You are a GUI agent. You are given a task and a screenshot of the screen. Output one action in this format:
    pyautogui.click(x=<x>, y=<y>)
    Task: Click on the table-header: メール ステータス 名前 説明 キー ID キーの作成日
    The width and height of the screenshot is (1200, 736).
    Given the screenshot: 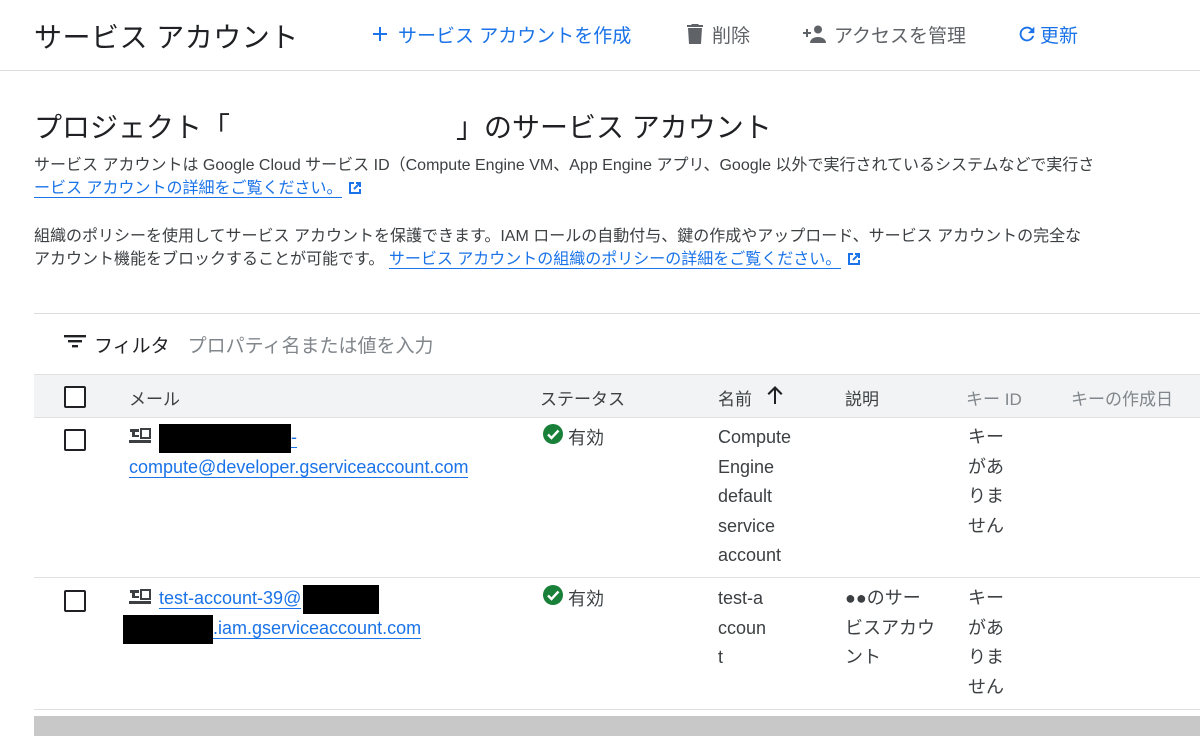 What is the action you would take?
    pyautogui.click(x=617, y=396)
    